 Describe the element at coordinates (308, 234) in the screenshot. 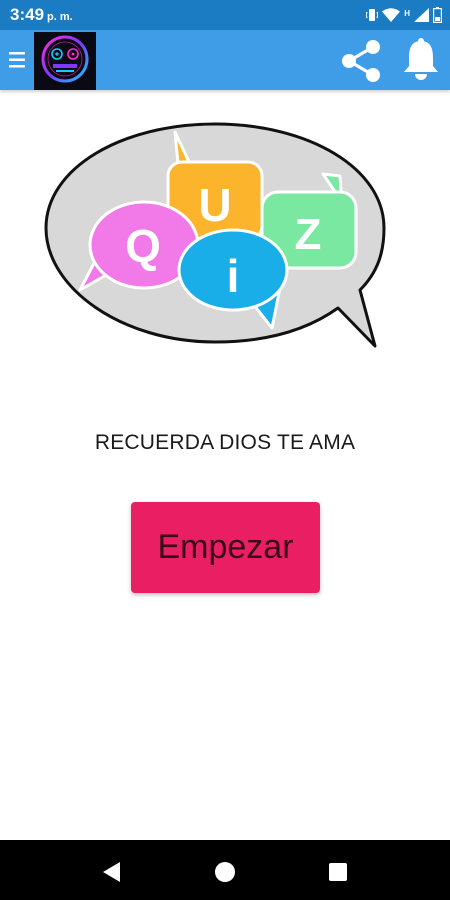

I see `quiz-letter-z: Z` at that location.